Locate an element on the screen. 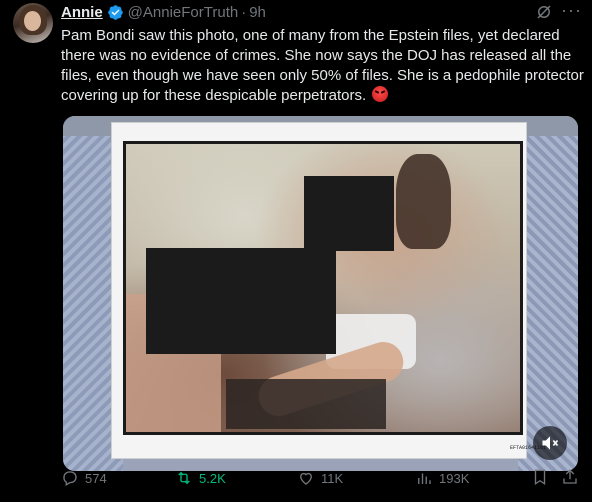  avatar-face is located at coordinates (32, 21).